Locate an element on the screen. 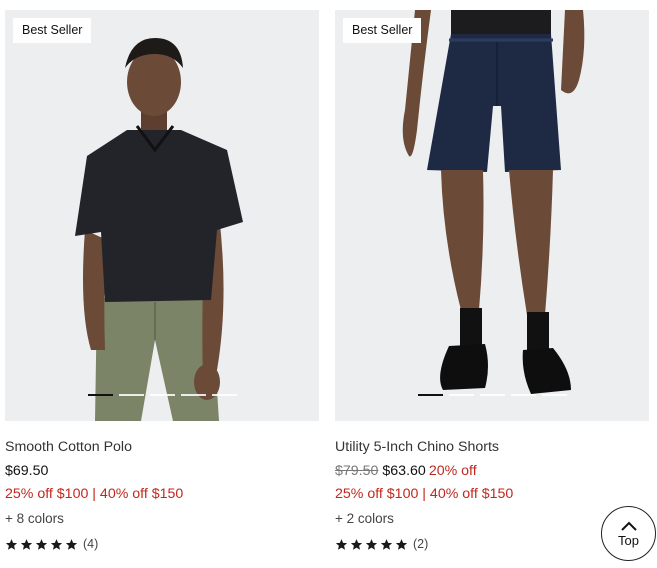  color-count-link: + 8 colors is located at coordinates (162, 519).